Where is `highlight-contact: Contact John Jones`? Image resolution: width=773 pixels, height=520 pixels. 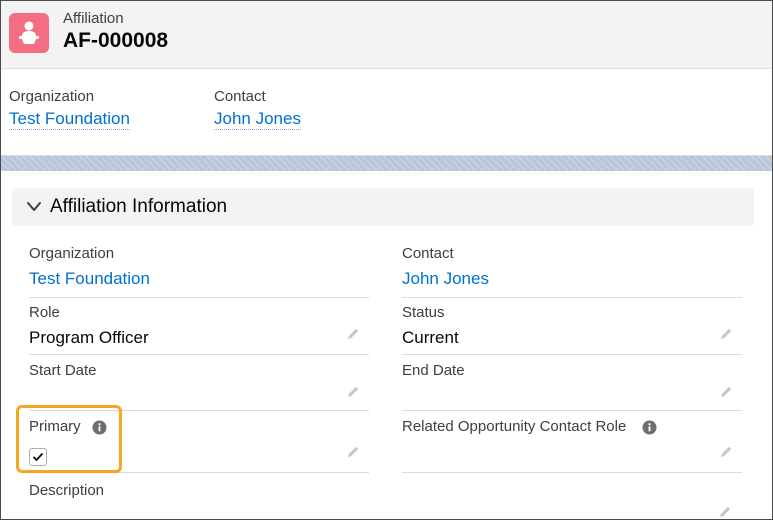 highlight-contact: Contact John Jones is located at coordinates (257, 109).